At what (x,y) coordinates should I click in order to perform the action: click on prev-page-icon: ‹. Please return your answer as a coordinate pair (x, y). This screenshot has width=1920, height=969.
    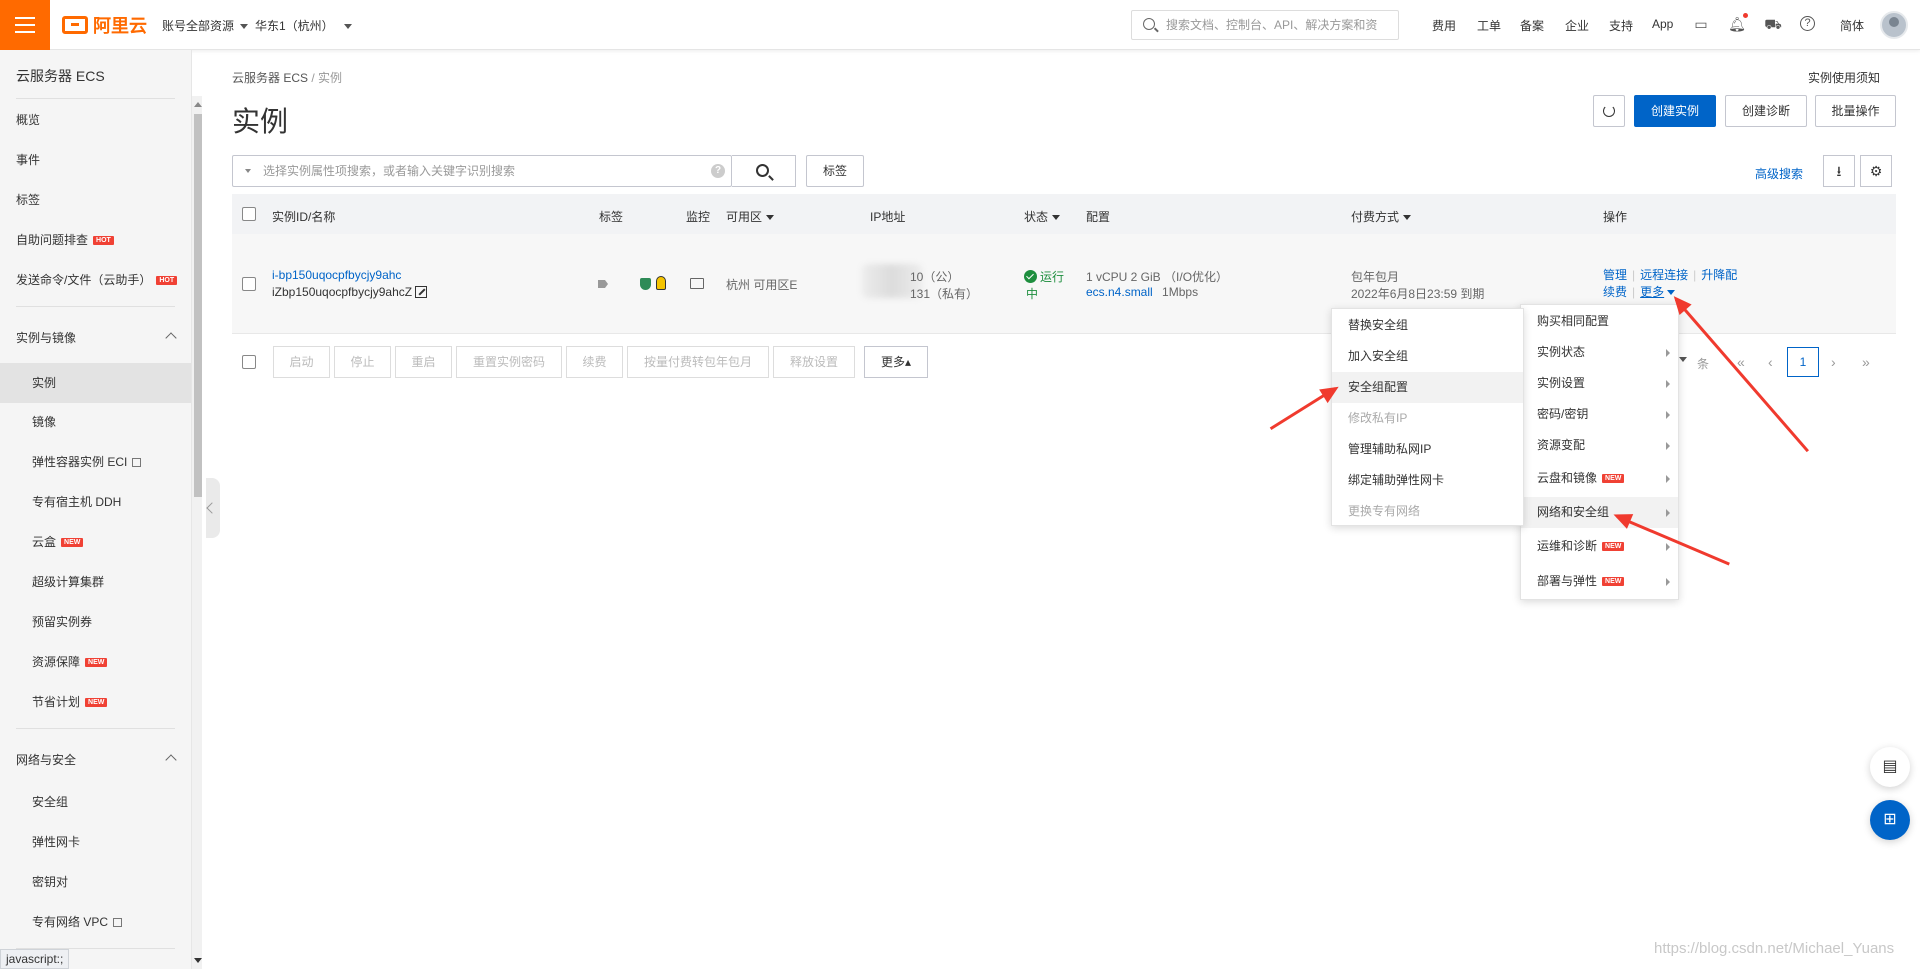
    Looking at the image, I should click on (1770, 362).